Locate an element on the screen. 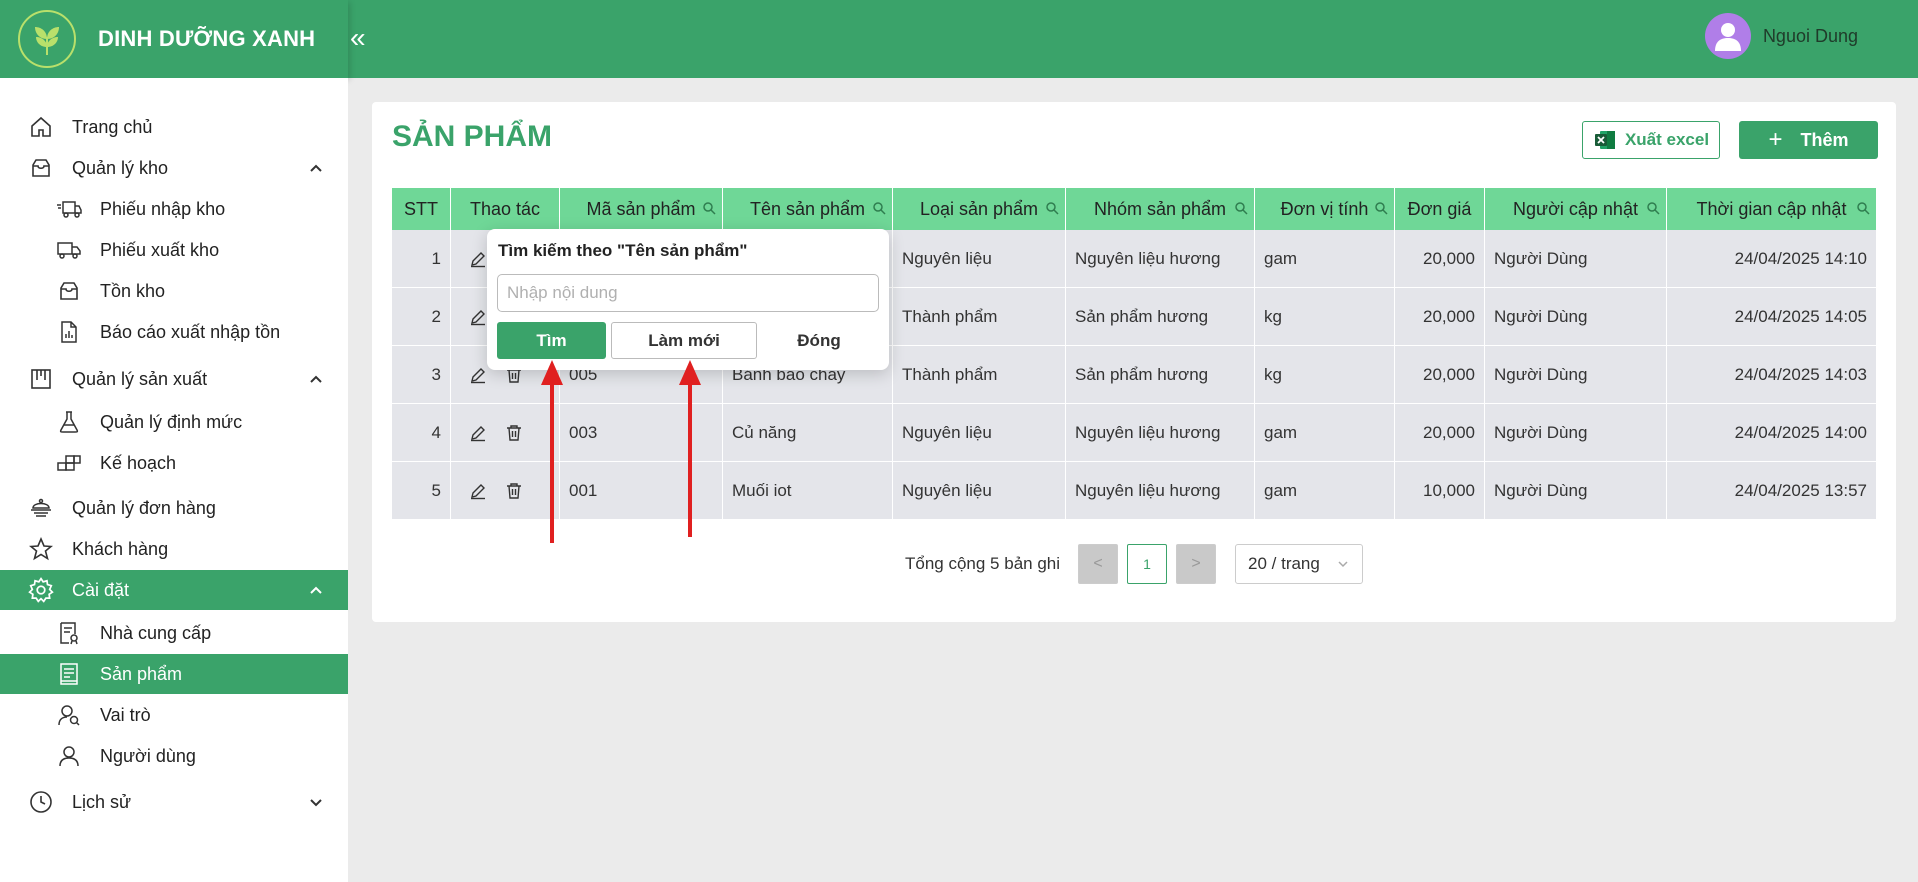 The width and height of the screenshot is (1918, 882). prev-page-button: < is located at coordinates (1098, 564).